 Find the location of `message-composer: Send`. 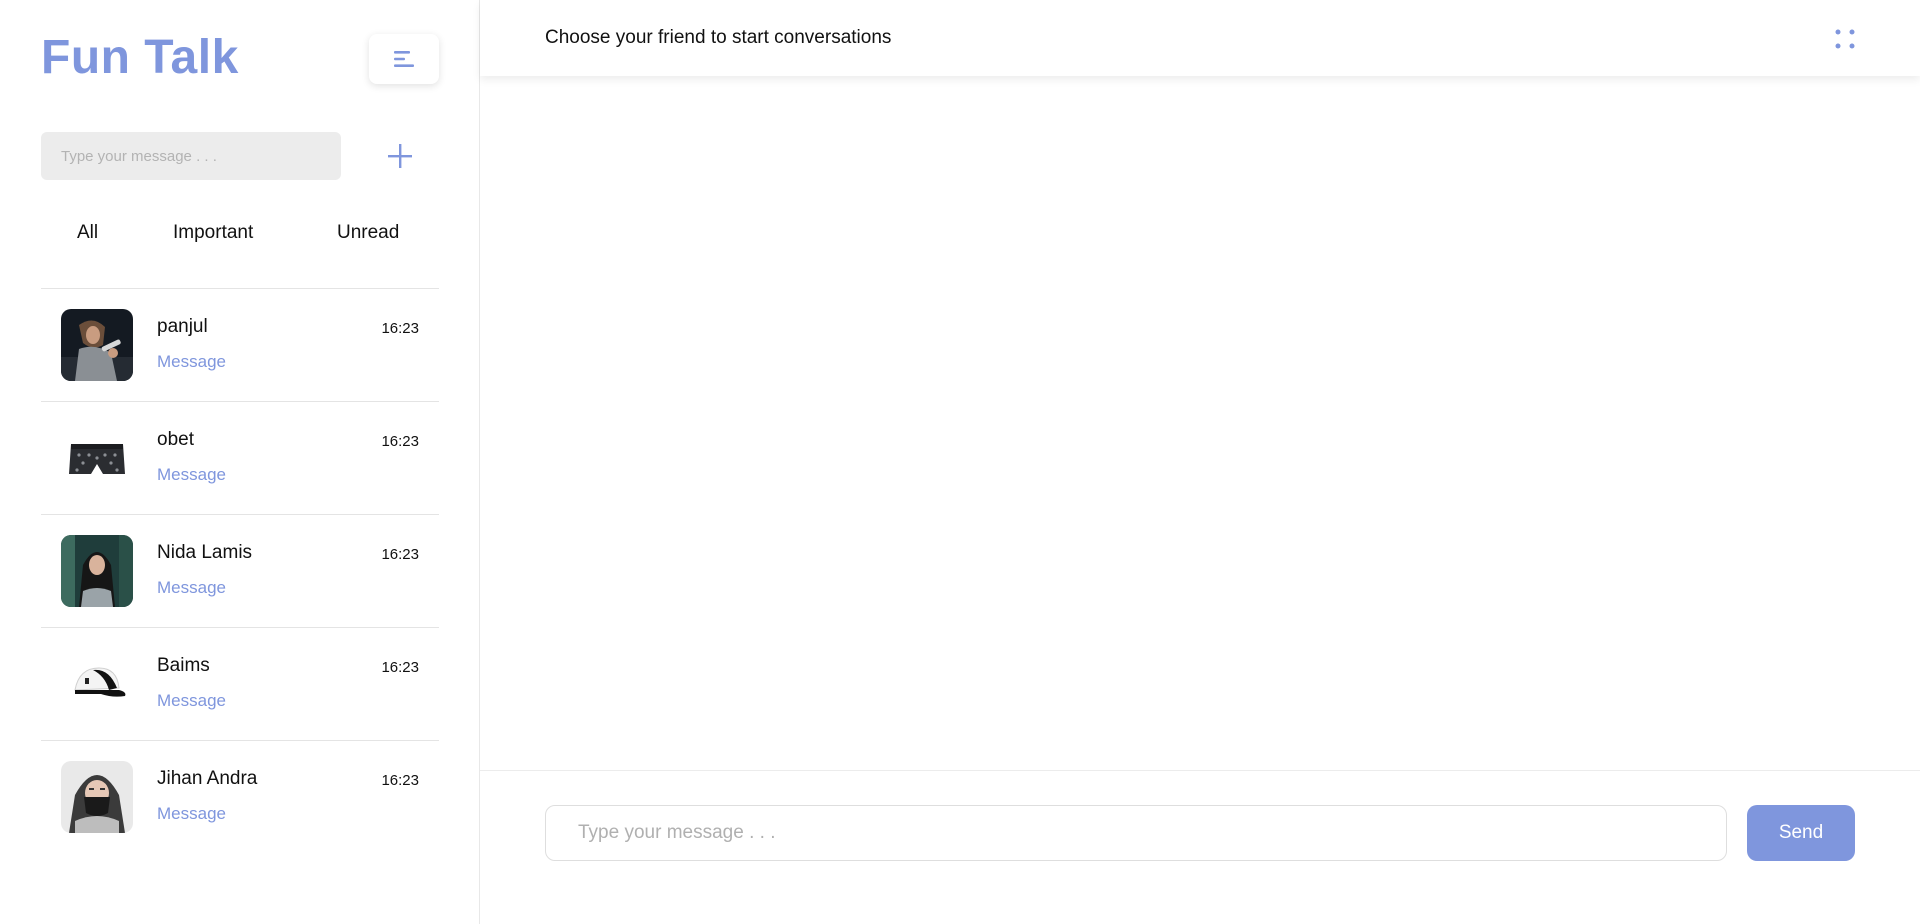

message-composer: Send is located at coordinates (1200, 847).